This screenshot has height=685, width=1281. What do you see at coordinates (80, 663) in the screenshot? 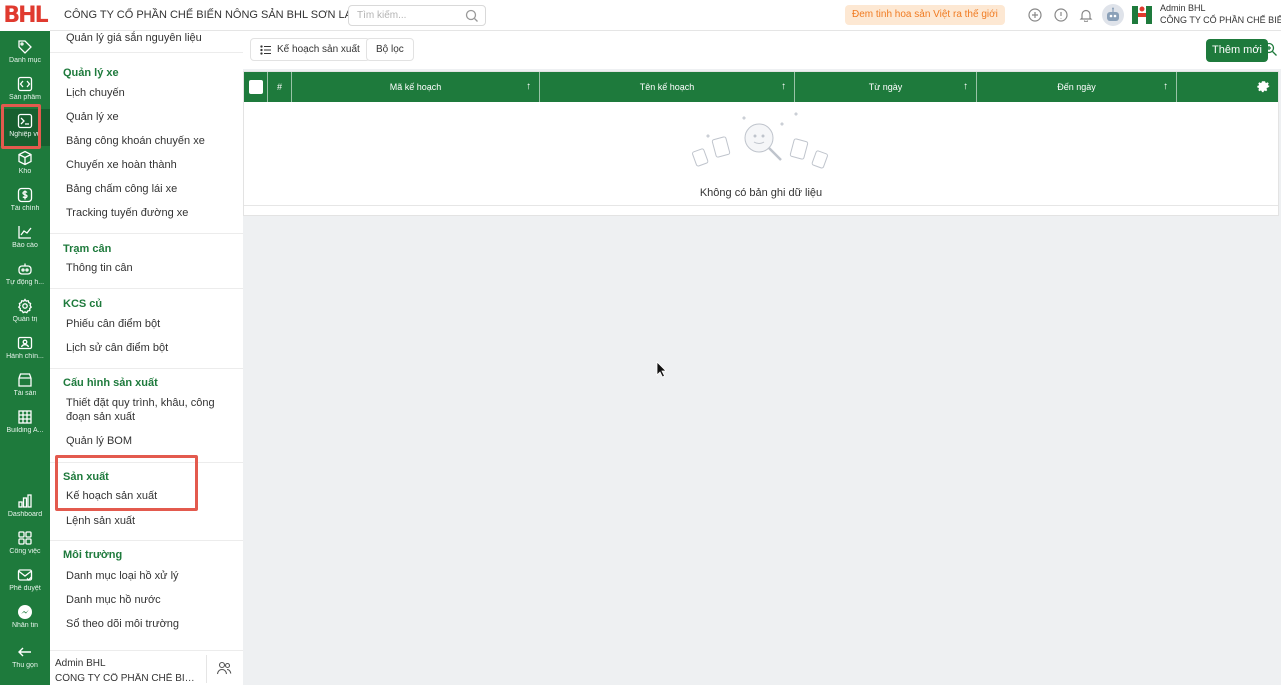
I see `footer-user-name: Admin BHL` at bounding box center [80, 663].